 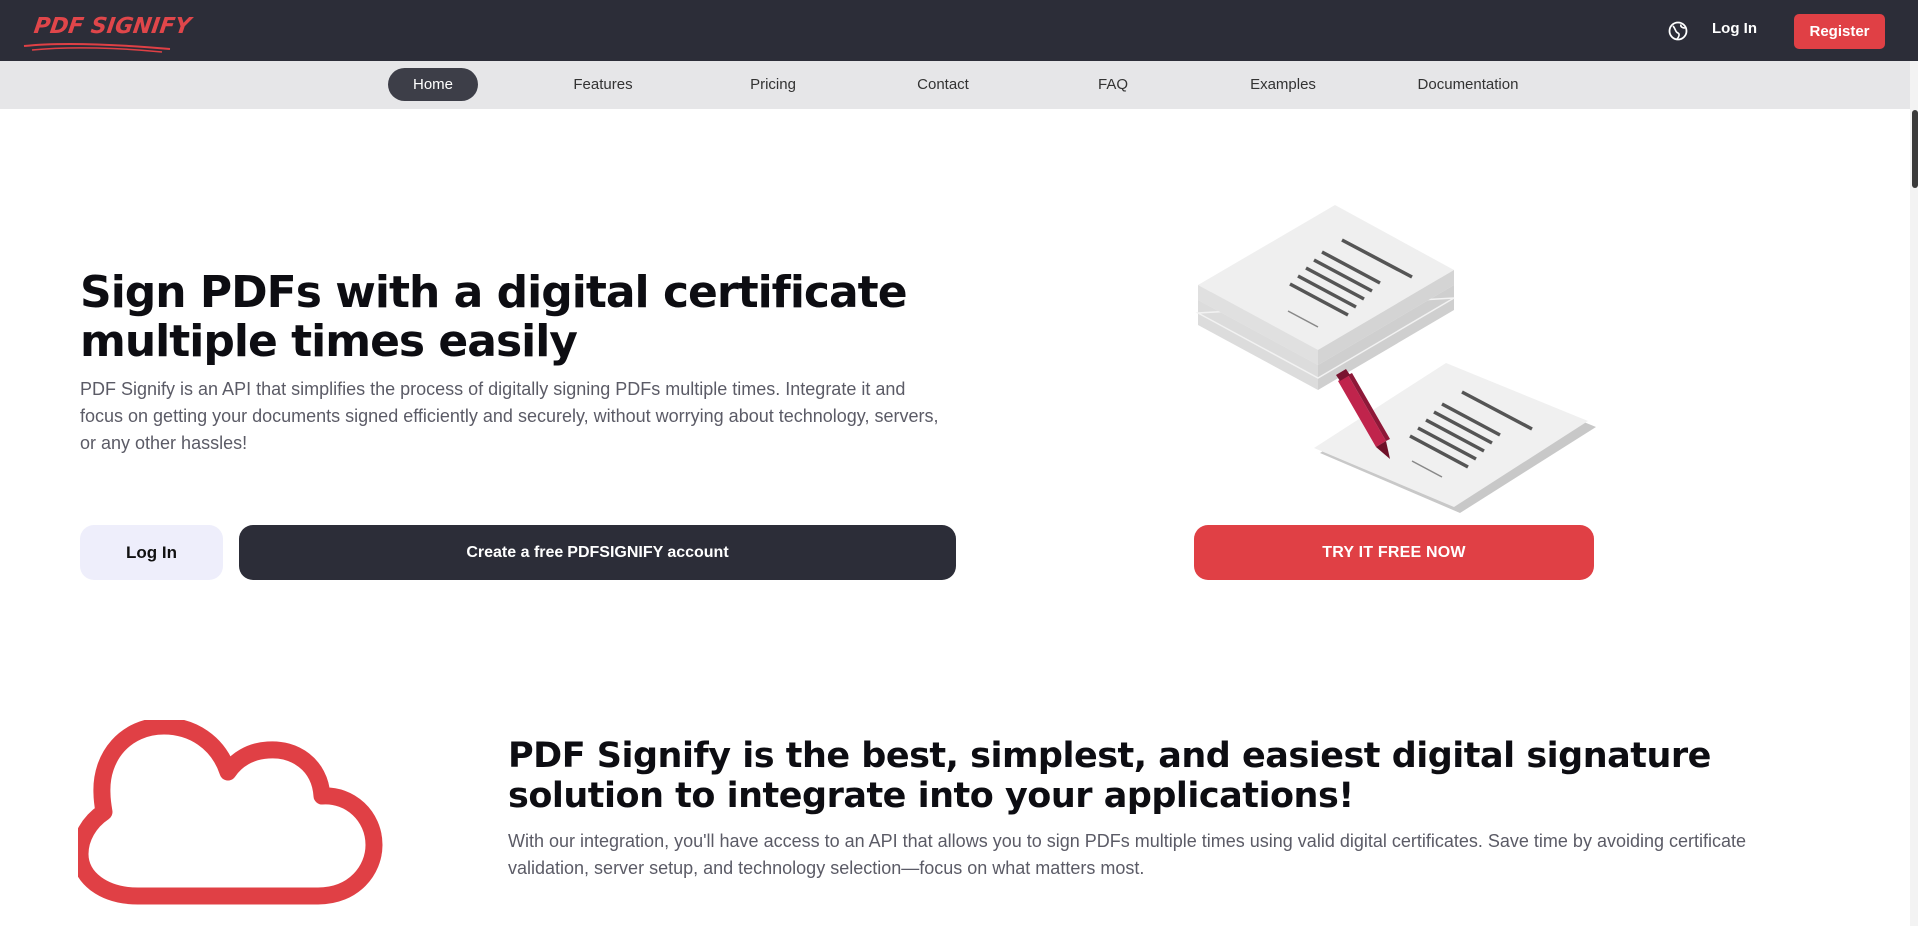 What do you see at coordinates (1678, 31) in the screenshot?
I see `globe-icon` at bounding box center [1678, 31].